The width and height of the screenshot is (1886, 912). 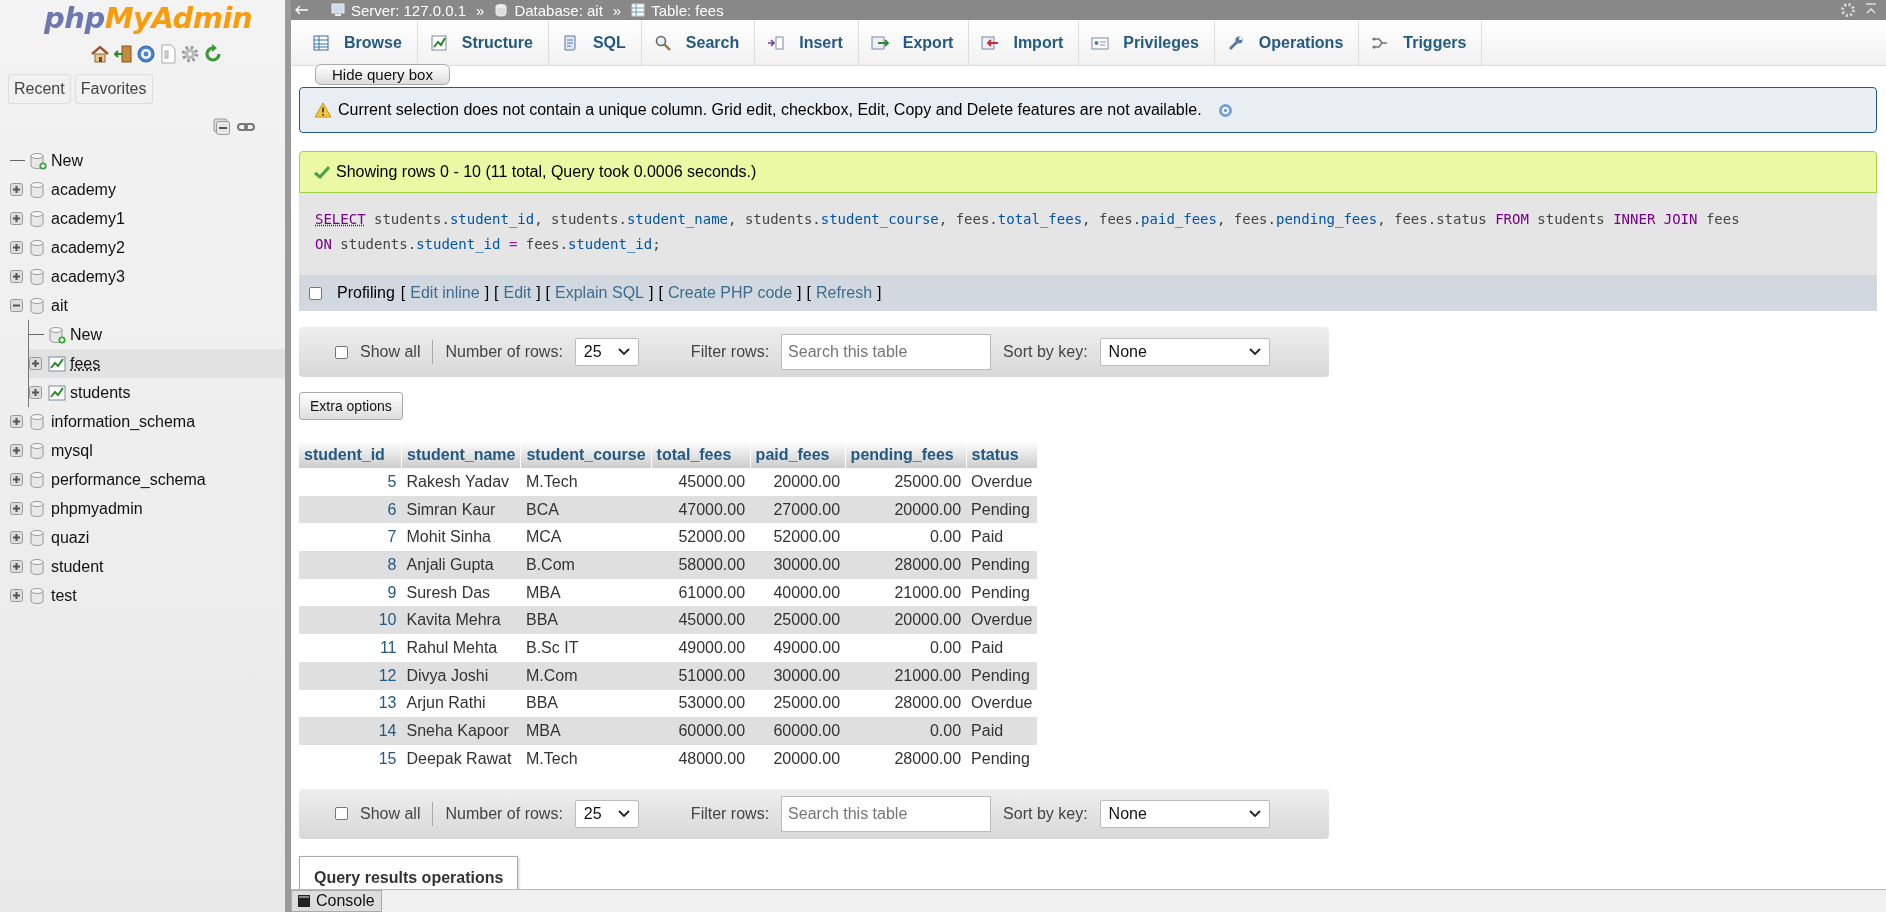 What do you see at coordinates (350, 454) in the screenshot?
I see `column-header: student_id` at bounding box center [350, 454].